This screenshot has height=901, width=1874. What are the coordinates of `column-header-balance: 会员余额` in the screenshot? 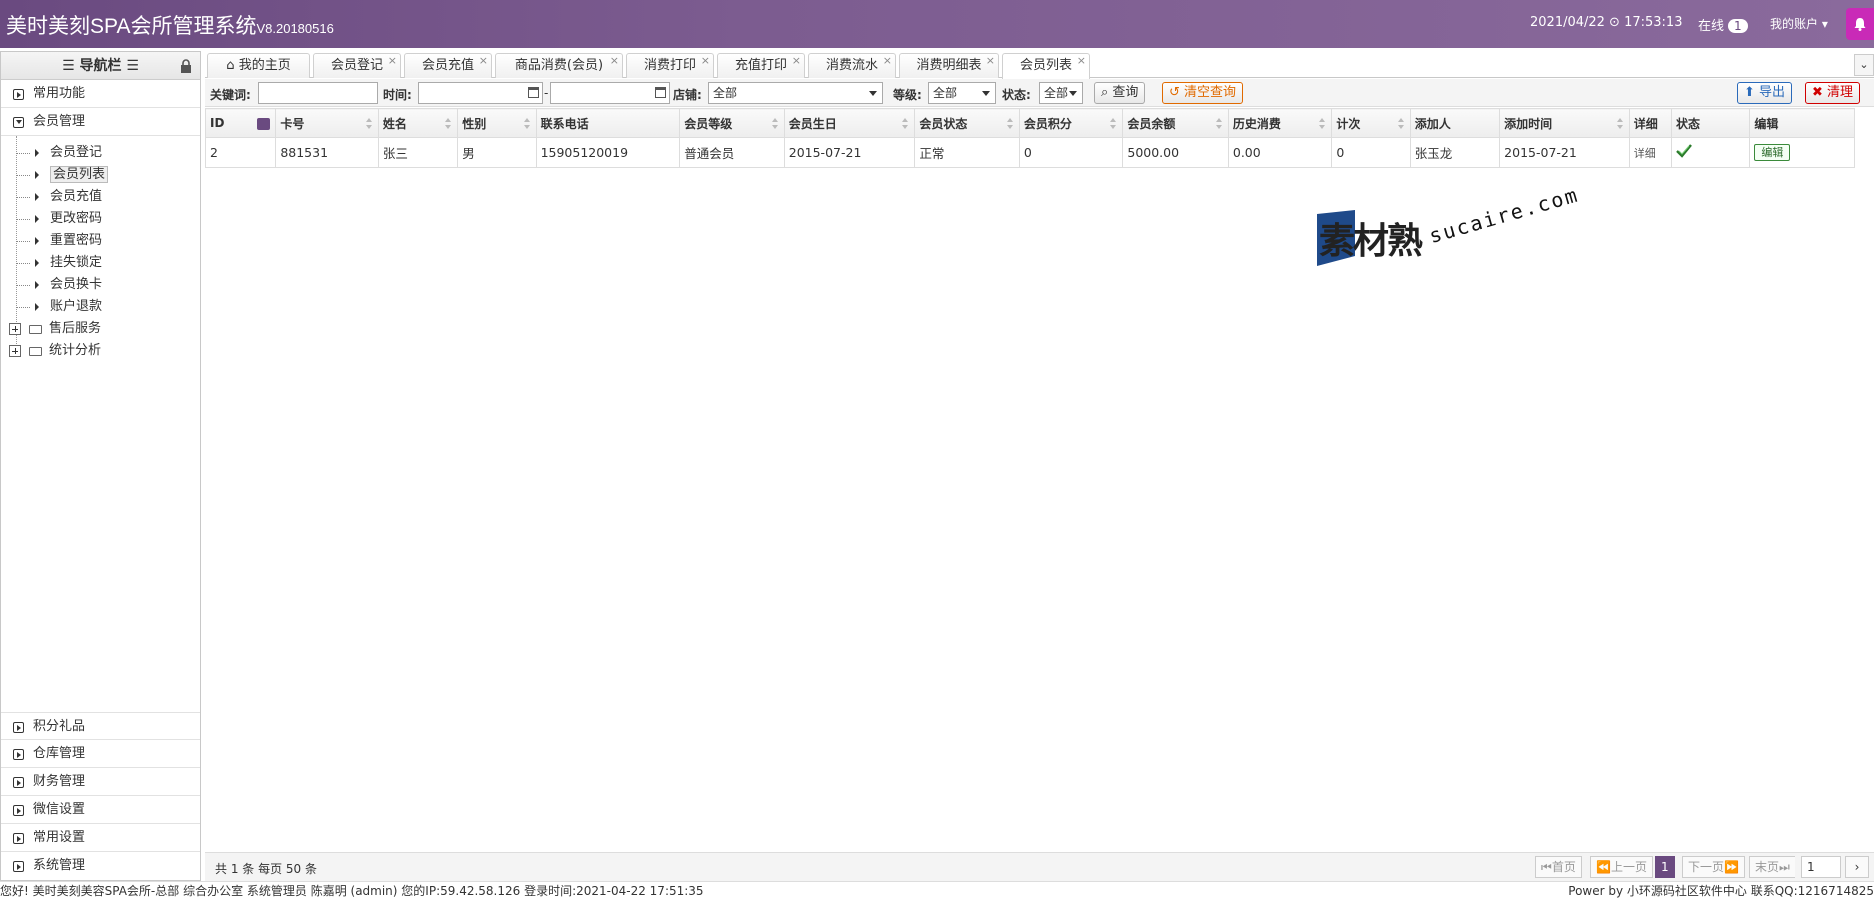 It's located at (1175, 123).